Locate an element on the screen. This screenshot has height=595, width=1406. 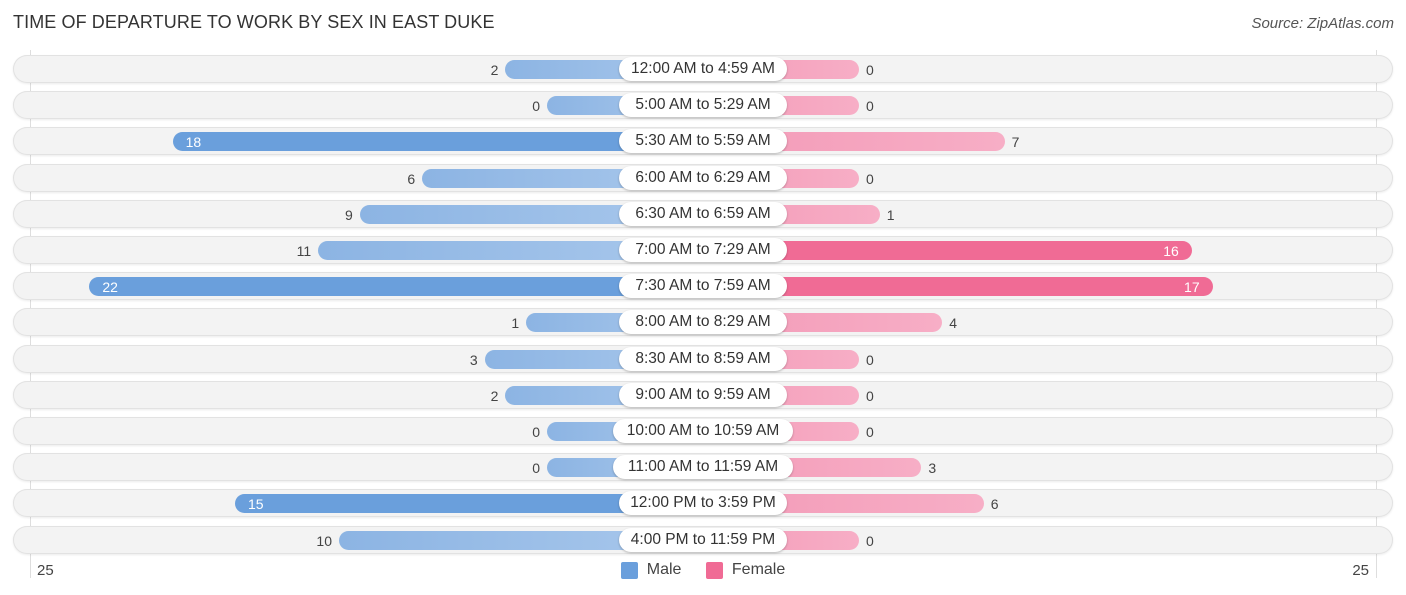
chart-row: 12:00 AM to 4:59 AM 2 0 is located at coordinates (703, 70).